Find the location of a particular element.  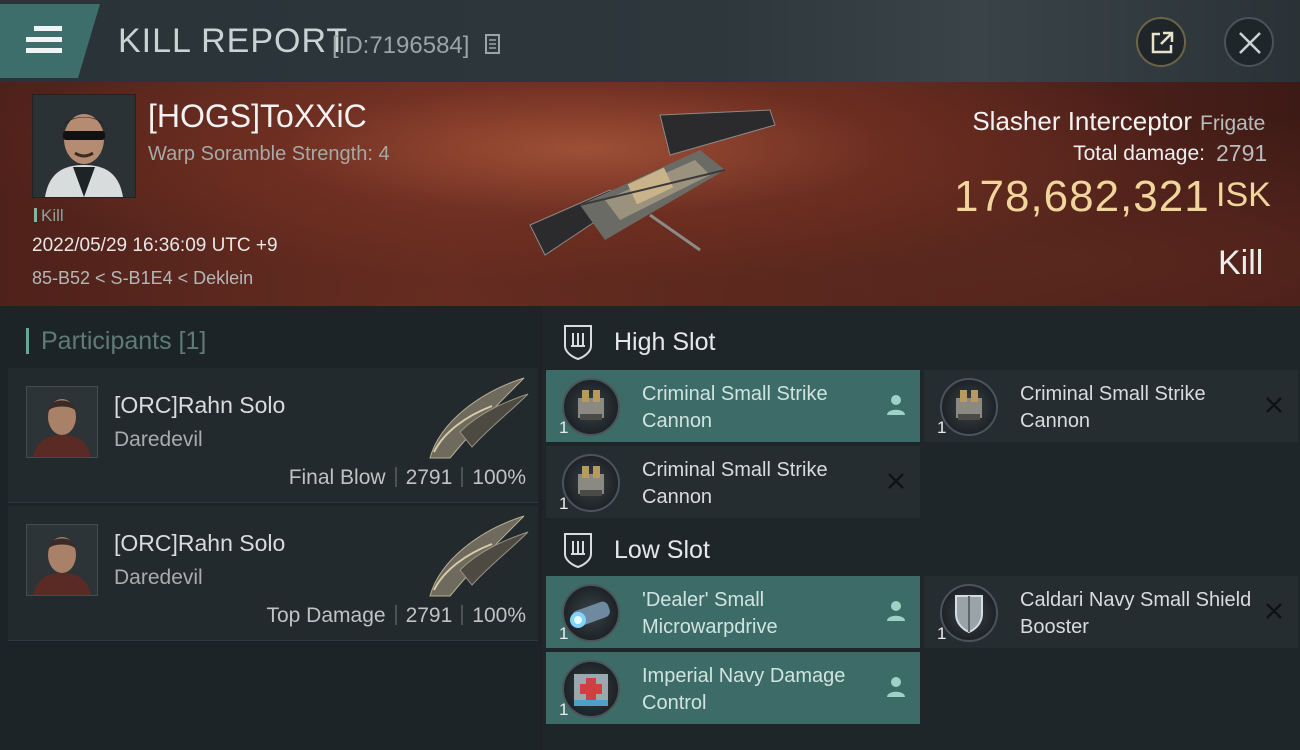

total-damage-label: Total damage: is located at coordinates (1139, 153).